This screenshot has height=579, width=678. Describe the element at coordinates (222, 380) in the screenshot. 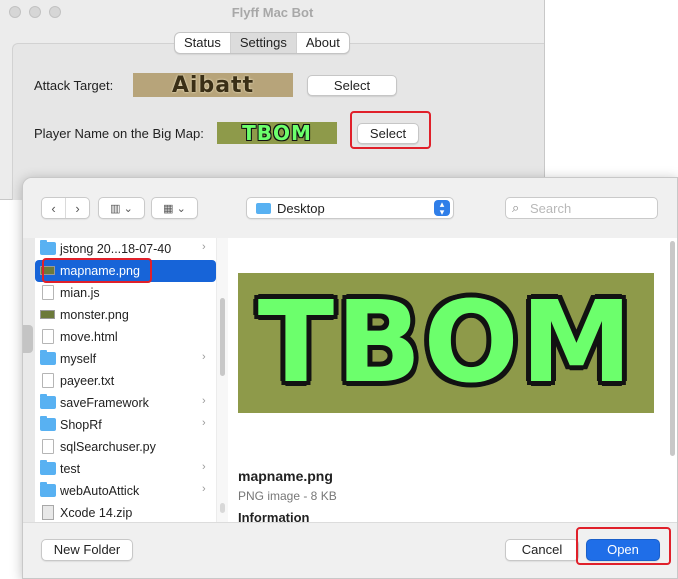

I see `file-list-scrollbar` at that location.